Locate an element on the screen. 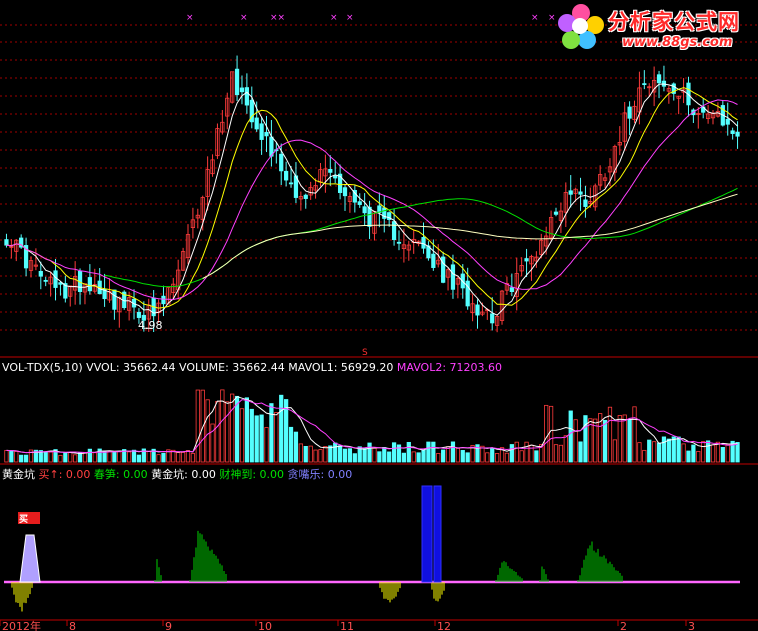 Image resolution: width=758 pixels, height=631 pixels. x-axis-label-1: 8 is located at coordinates (72, 625).